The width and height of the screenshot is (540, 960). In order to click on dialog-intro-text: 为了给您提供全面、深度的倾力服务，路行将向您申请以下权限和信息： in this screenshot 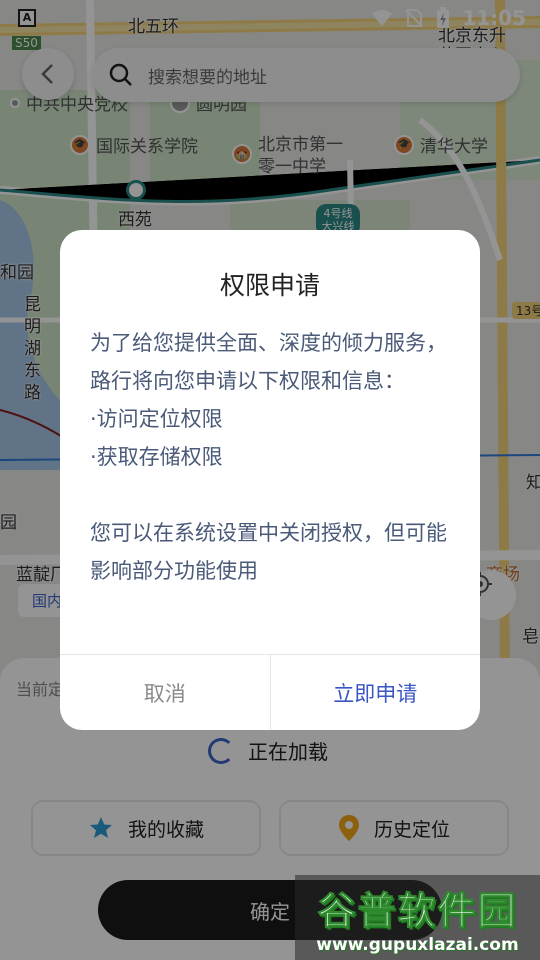, I will do `click(268, 362)`.